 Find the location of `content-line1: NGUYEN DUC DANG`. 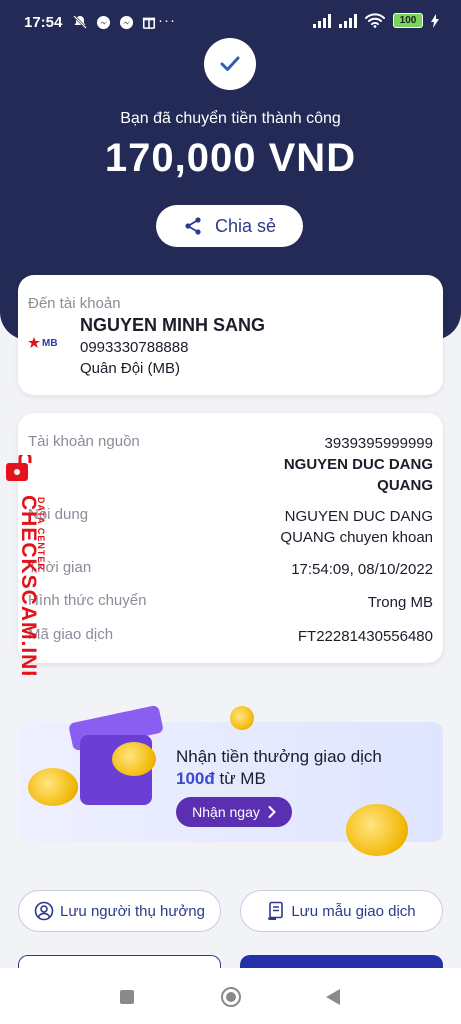

content-line1: NGUYEN DUC DANG is located at coordinates (358, 516).